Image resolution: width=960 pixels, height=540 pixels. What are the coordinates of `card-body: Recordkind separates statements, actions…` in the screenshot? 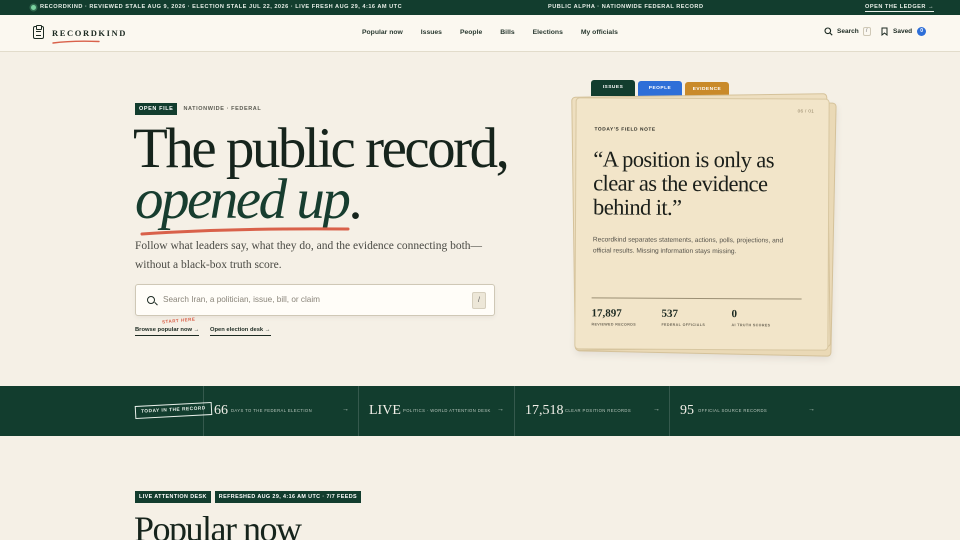 It's located at (688, 245).